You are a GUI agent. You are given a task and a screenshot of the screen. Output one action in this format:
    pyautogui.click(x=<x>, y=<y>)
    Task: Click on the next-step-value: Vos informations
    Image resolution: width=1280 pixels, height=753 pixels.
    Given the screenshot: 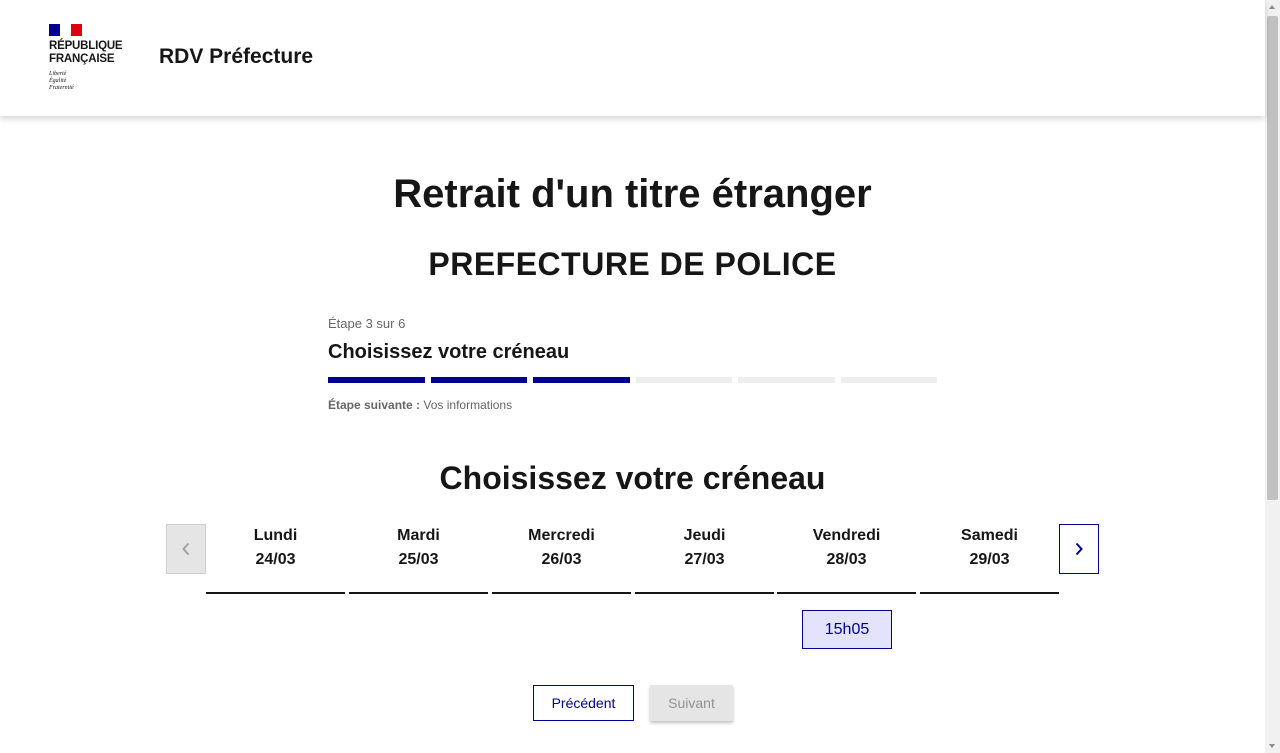 What is the action you would take?
    pyautogui.click(x=468, y=405)
    